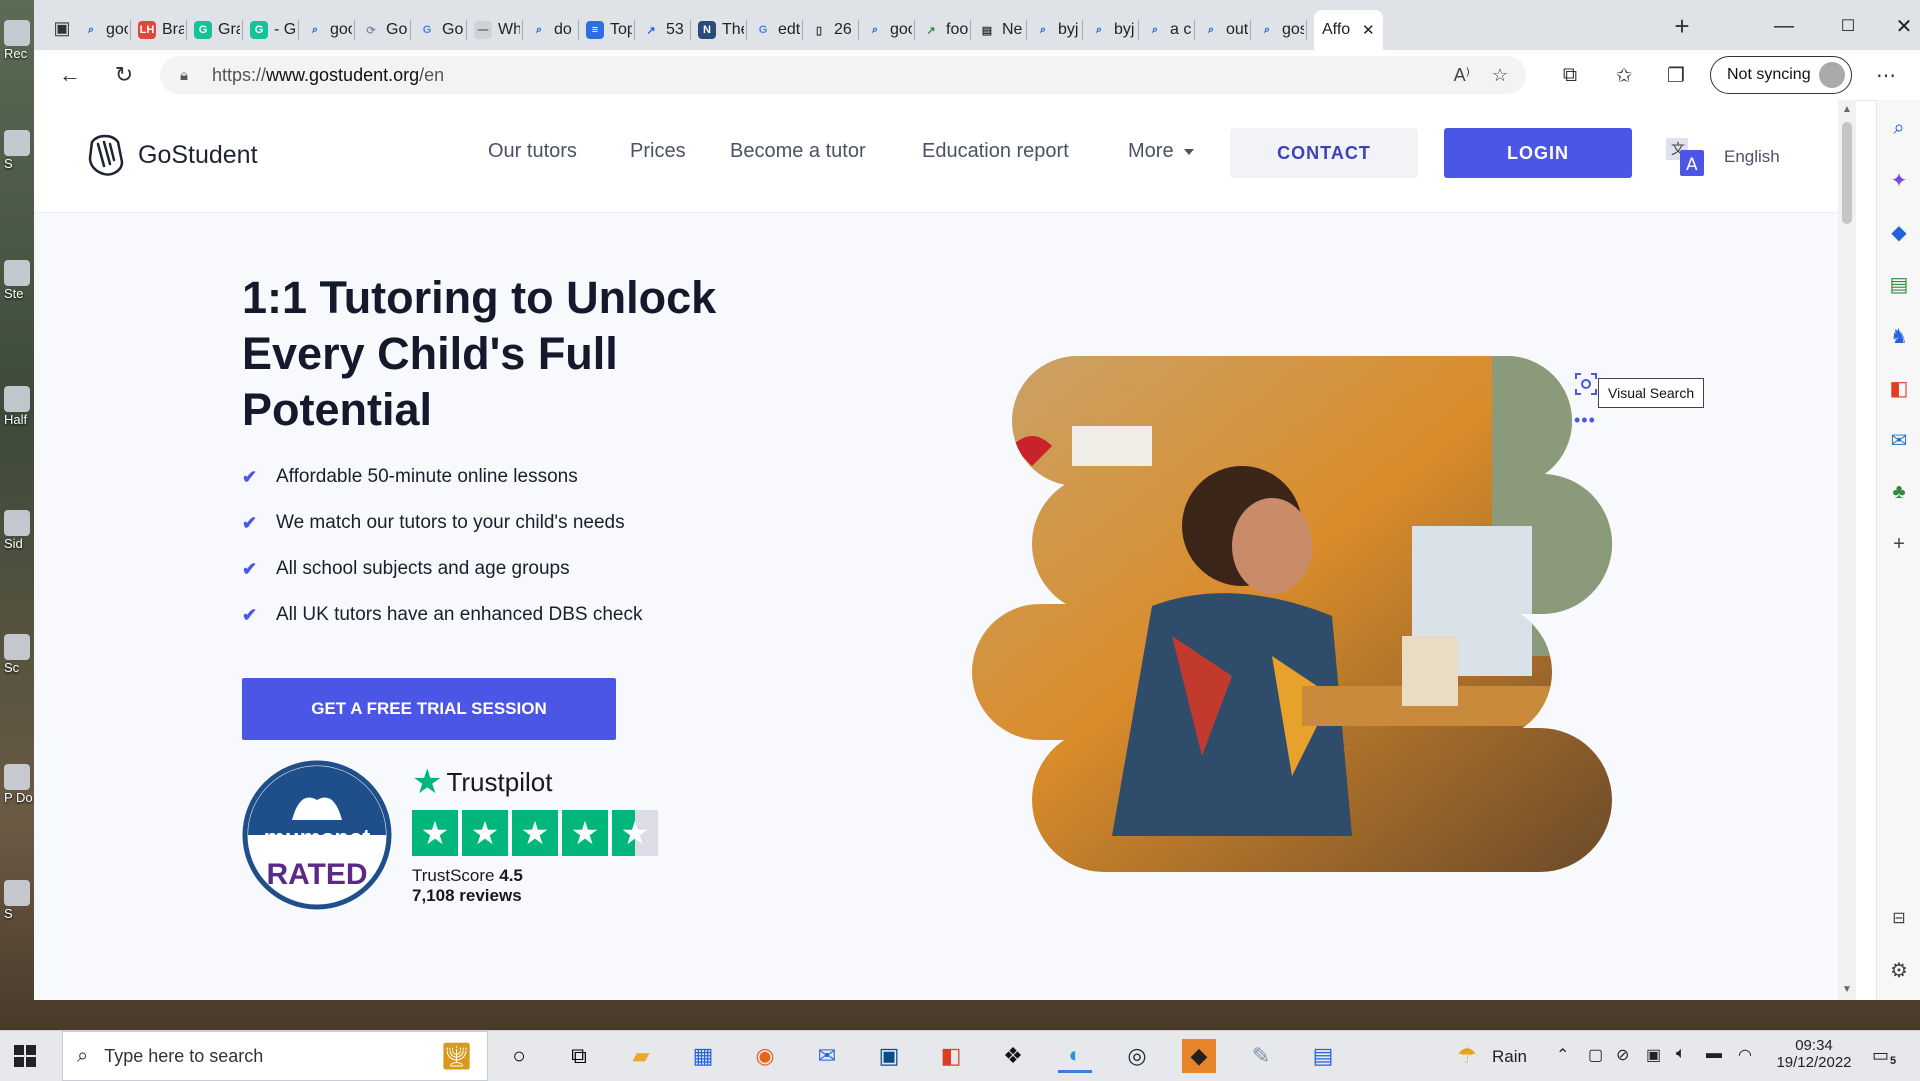 This screenshot has width=1920, height=1081. Describe the element at coordinates (1467, 1056) in the screenshot. I see `weather-icon: ☂` at that location.